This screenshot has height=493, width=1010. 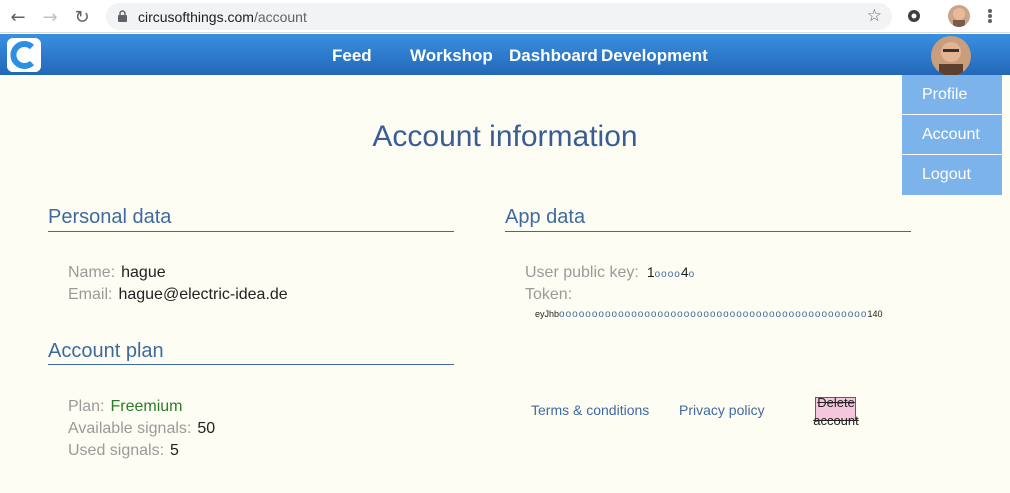 I want to click on token-label: Token:, so click(x=549, y=294).